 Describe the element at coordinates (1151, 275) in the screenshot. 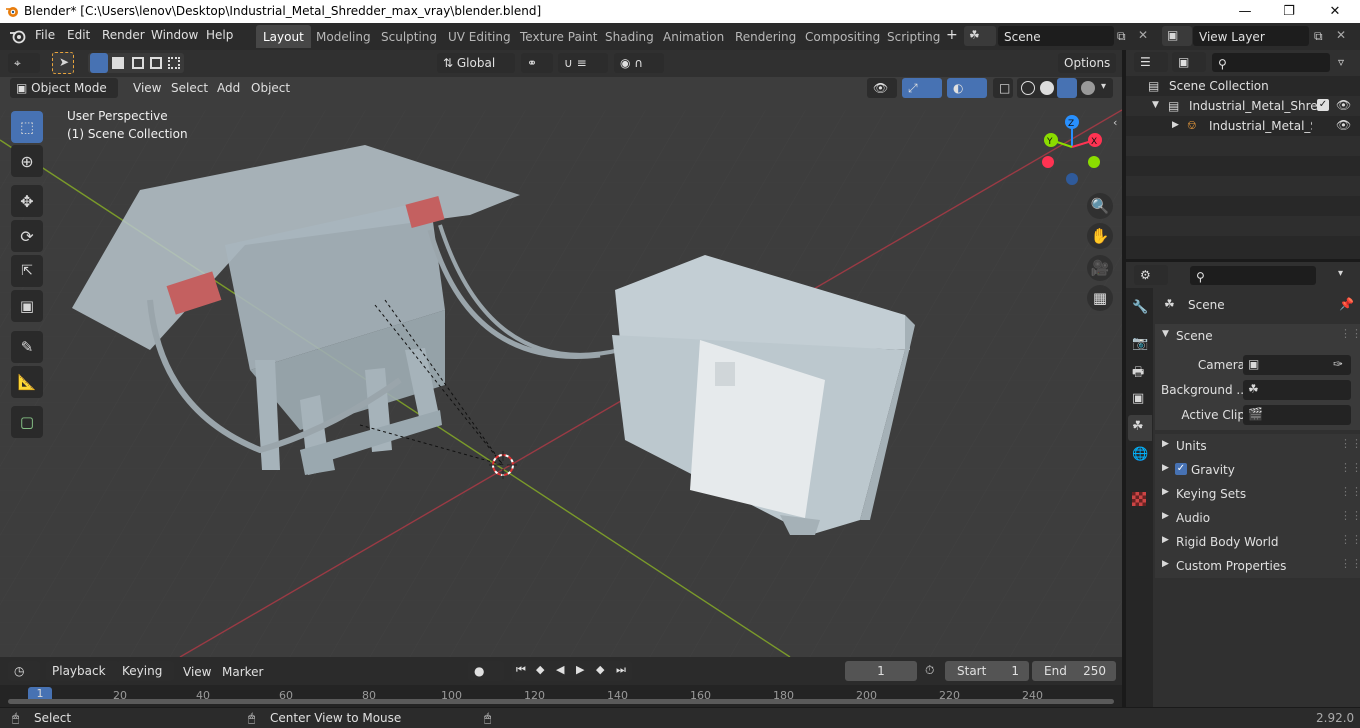

I see `properties-editor-type-dropdown: ⚙` at that location.